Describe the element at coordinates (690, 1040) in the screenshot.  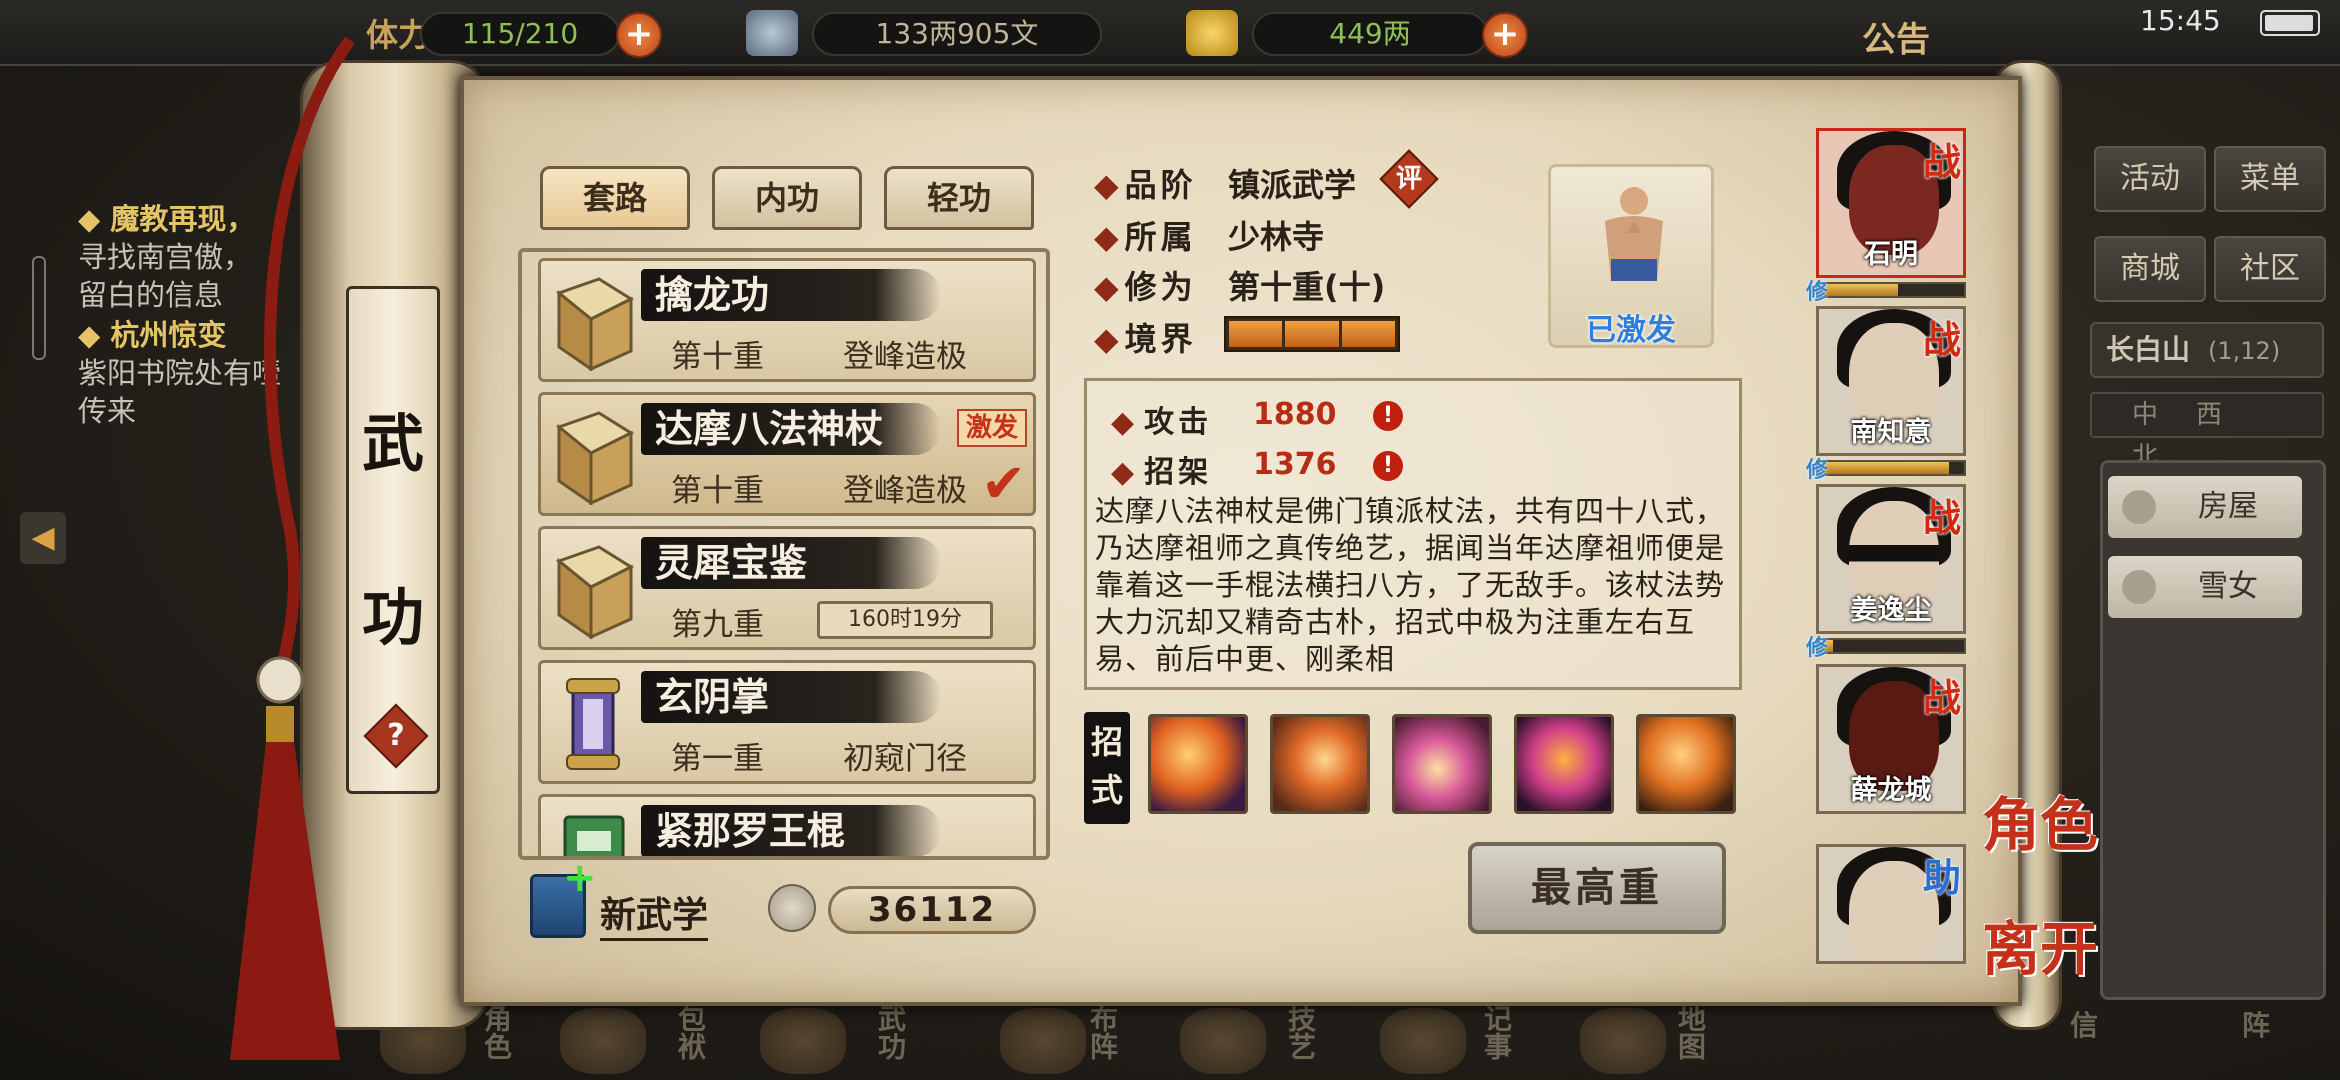
I see `nav-bag: 包袱` at that location.